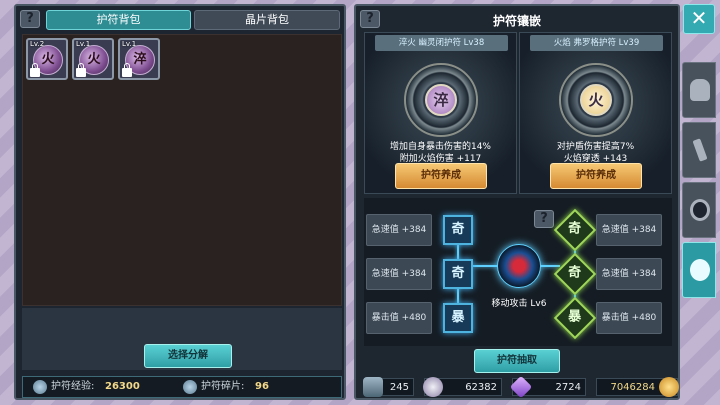 The width and height of the screenshot is (720, 405). I want to click on amulet-ring: 淬, so click(441, 100).